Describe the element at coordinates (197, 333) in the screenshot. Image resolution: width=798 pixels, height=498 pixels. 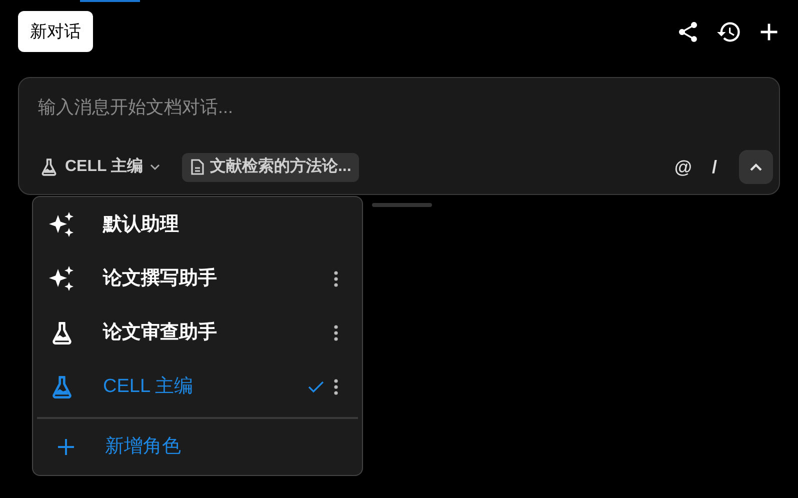
I see `role-menu-item: 论文审查助手` at that location.